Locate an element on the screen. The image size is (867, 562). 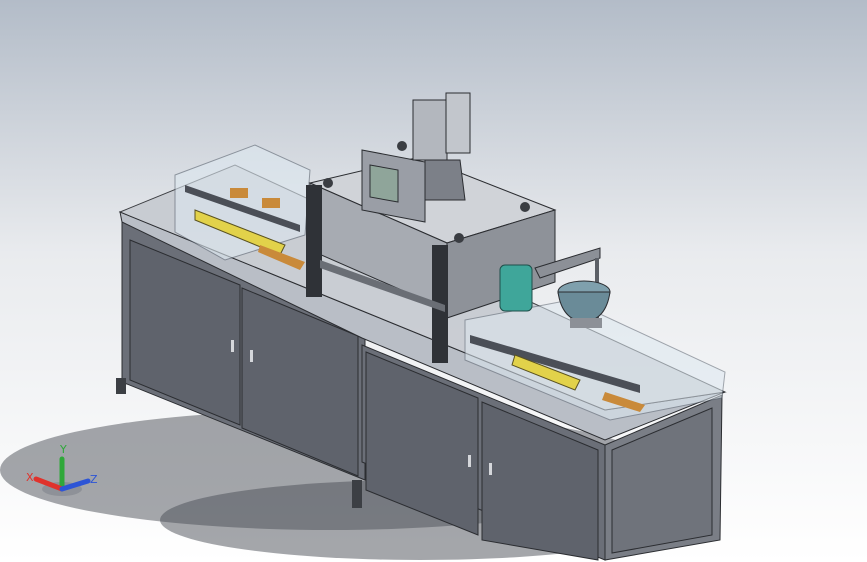
y-axis-label: Y is located at coordinates (63, 449).